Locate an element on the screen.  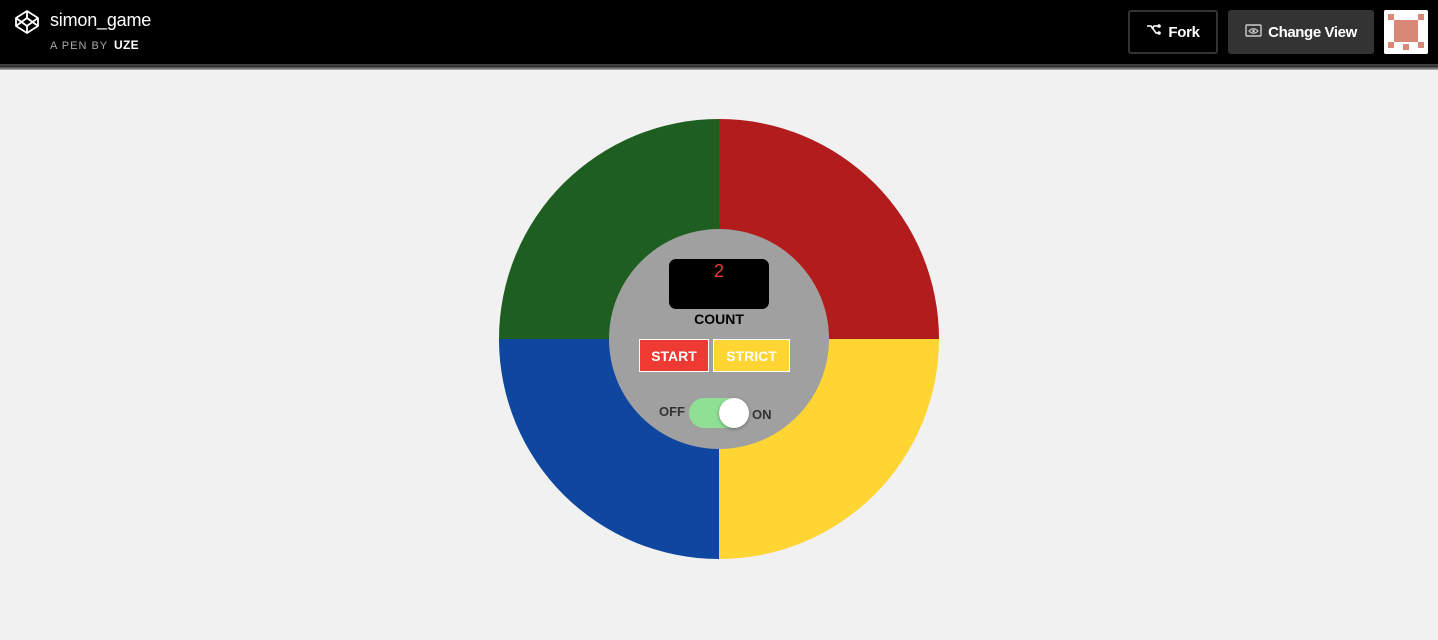
count-display: 2 is located at coordinates (719, 284).